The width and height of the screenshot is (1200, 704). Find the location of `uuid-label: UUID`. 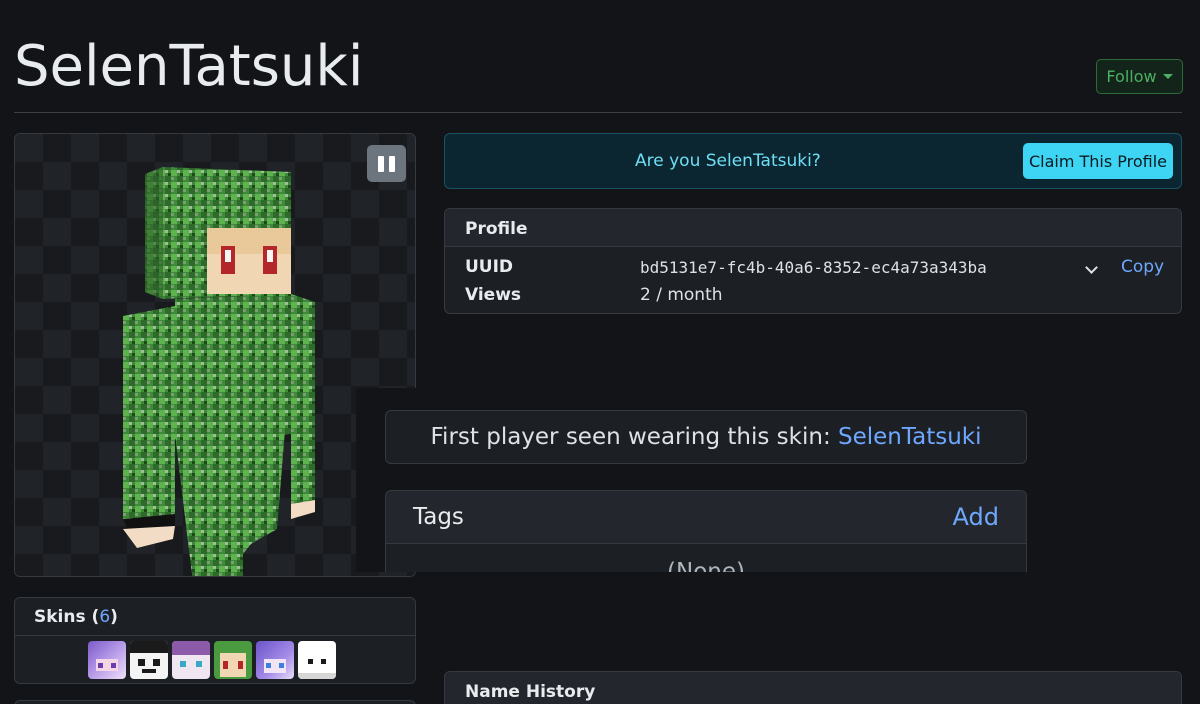

uuid-label: UUID is located at coordinates (489, 267).